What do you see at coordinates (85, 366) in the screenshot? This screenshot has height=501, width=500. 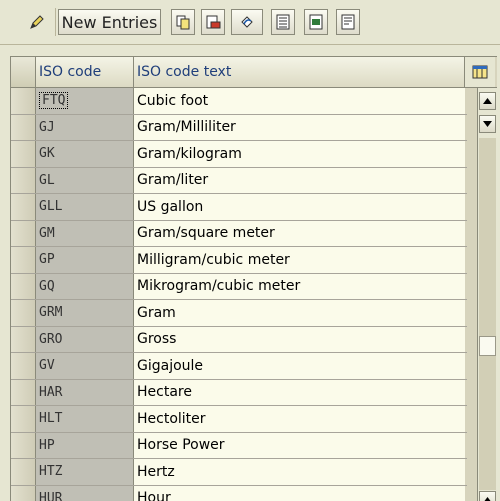 I see `iso-code-cell: GV` at bounding box center [85, 366].